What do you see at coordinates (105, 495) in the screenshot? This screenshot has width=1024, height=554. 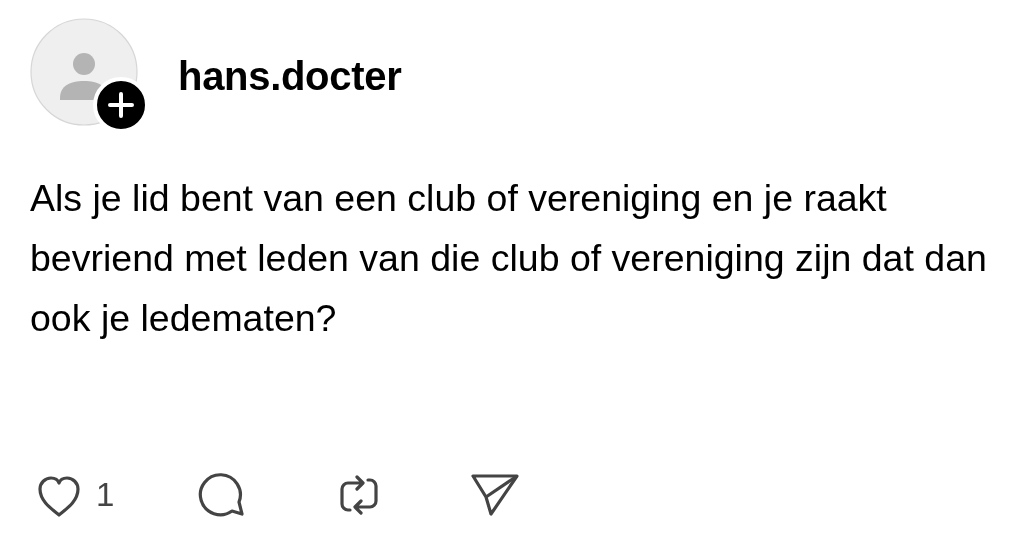 I see `like-count: 1` at bounding box center [105, 495].